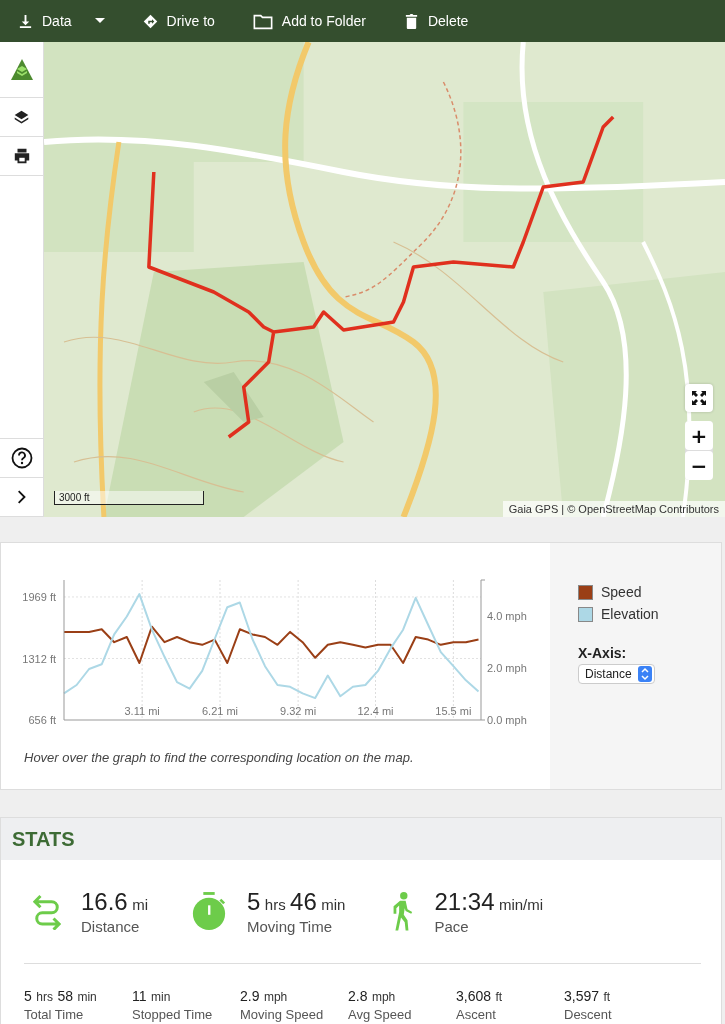 The width and height of the screenshot is (725, 1024). I want to click on scale-bar: 3000 ft, so click(129, 498).